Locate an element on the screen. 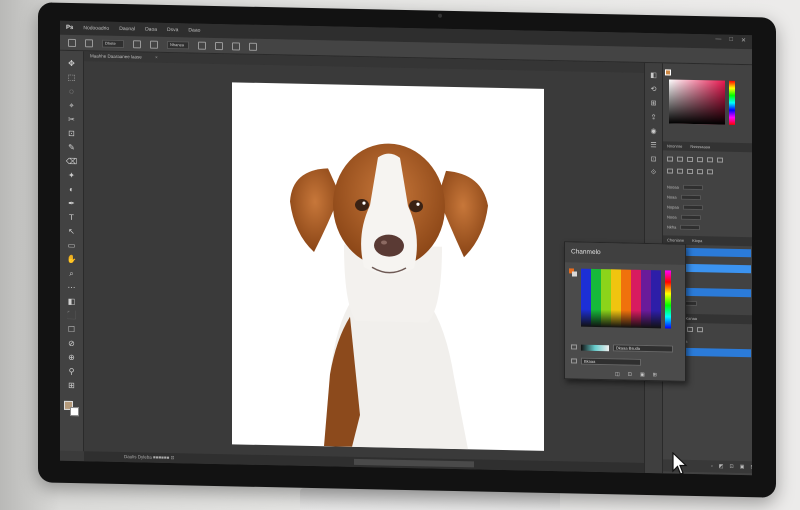  move-tool-icon: ✥ is located at coordinates (72, 63).